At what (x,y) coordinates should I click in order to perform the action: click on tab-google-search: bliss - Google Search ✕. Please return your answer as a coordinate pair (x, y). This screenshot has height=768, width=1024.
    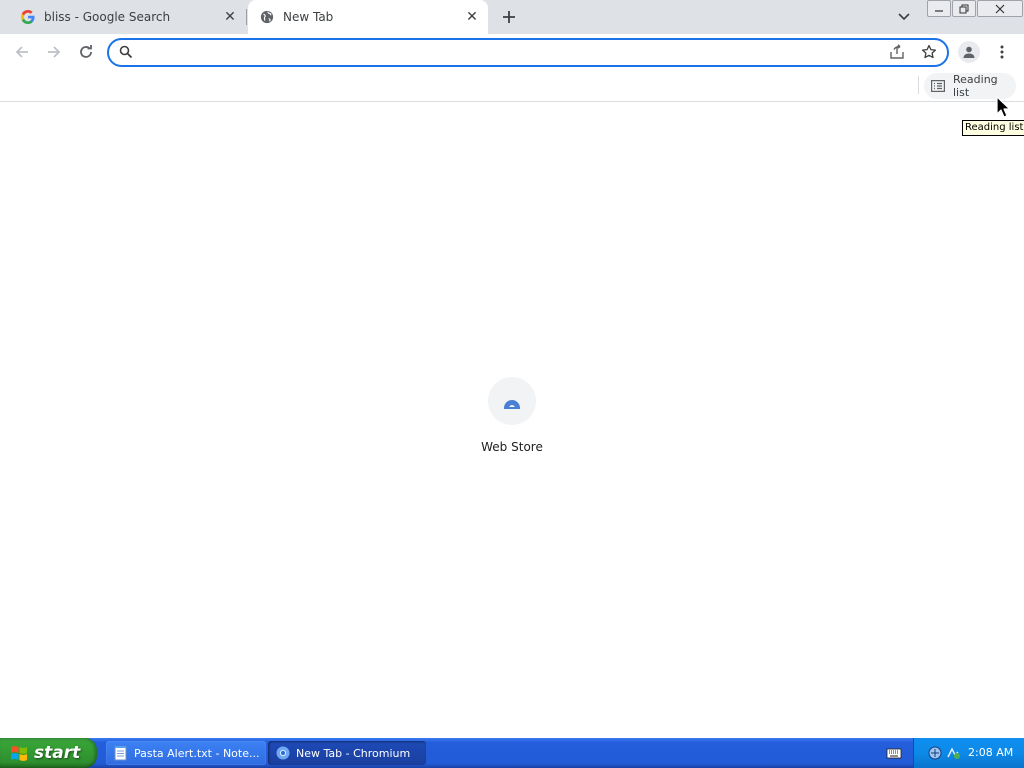
    Looking at the image, I should click on (123, 17).